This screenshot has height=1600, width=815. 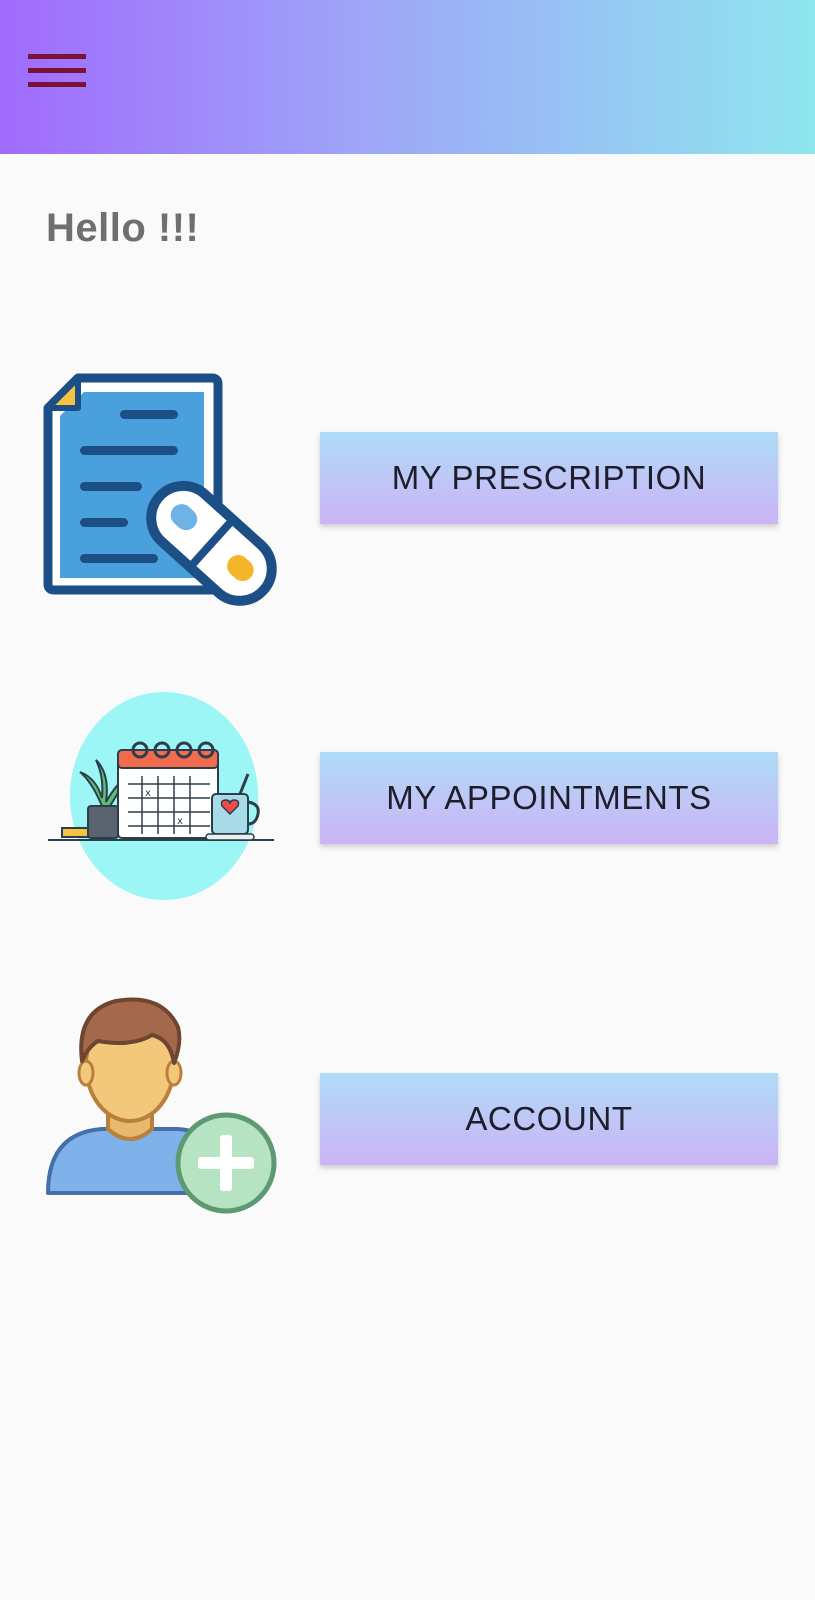 I want to click on my-appointments-label: MY APPOINTMENTS, so click(x=549, y=797).